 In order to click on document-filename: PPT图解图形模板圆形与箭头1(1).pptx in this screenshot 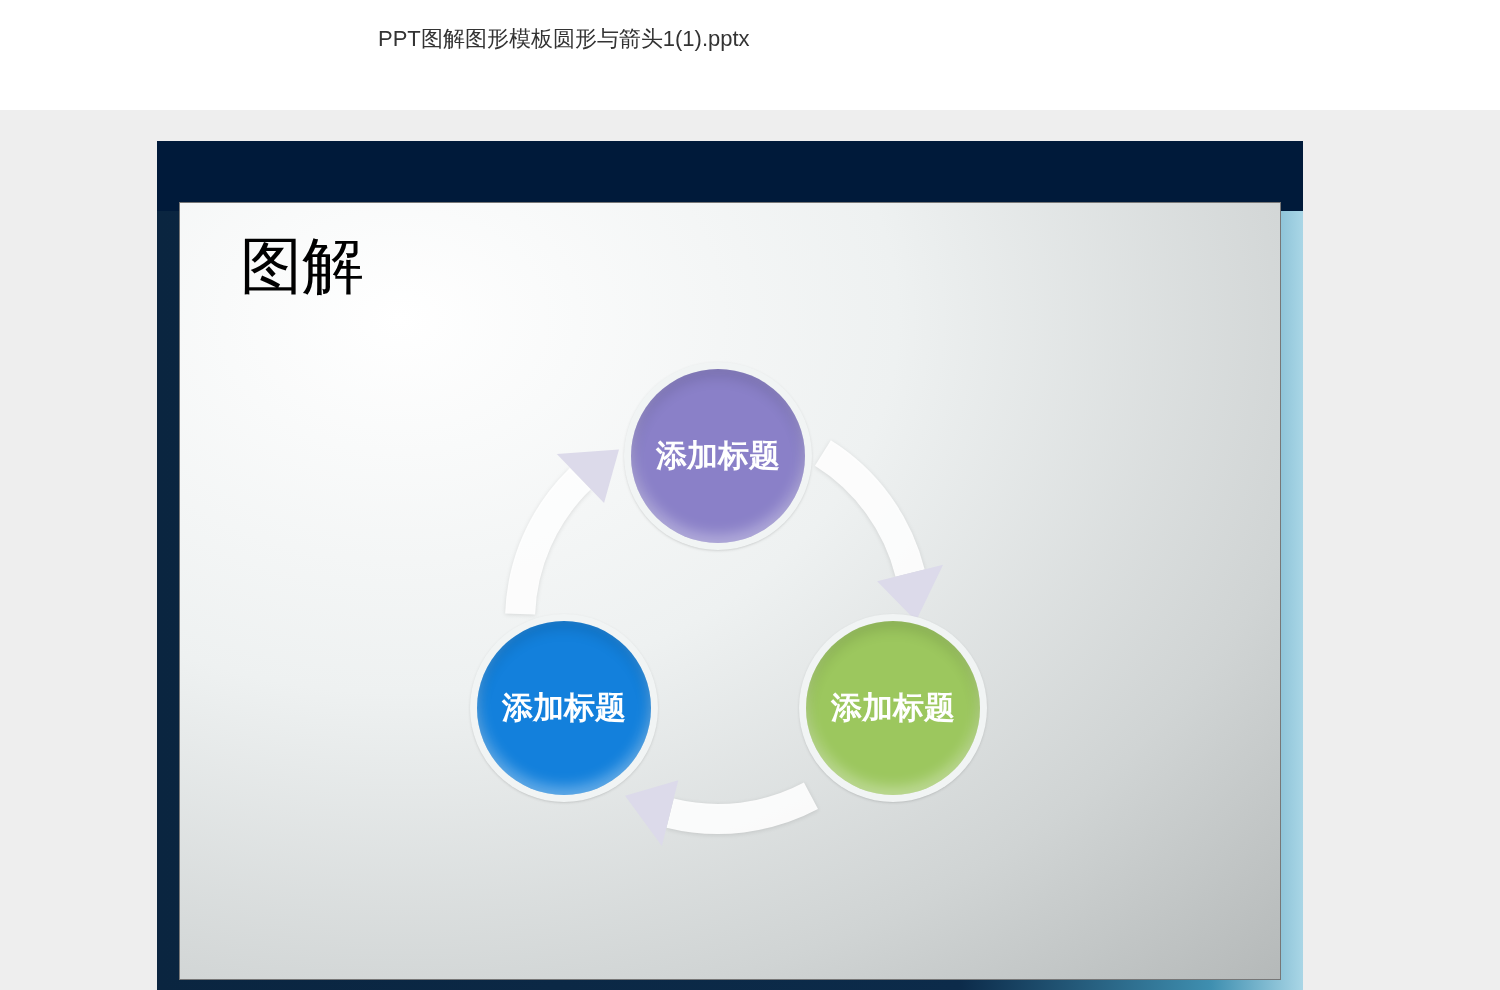, I will do `click(564, 39)`.